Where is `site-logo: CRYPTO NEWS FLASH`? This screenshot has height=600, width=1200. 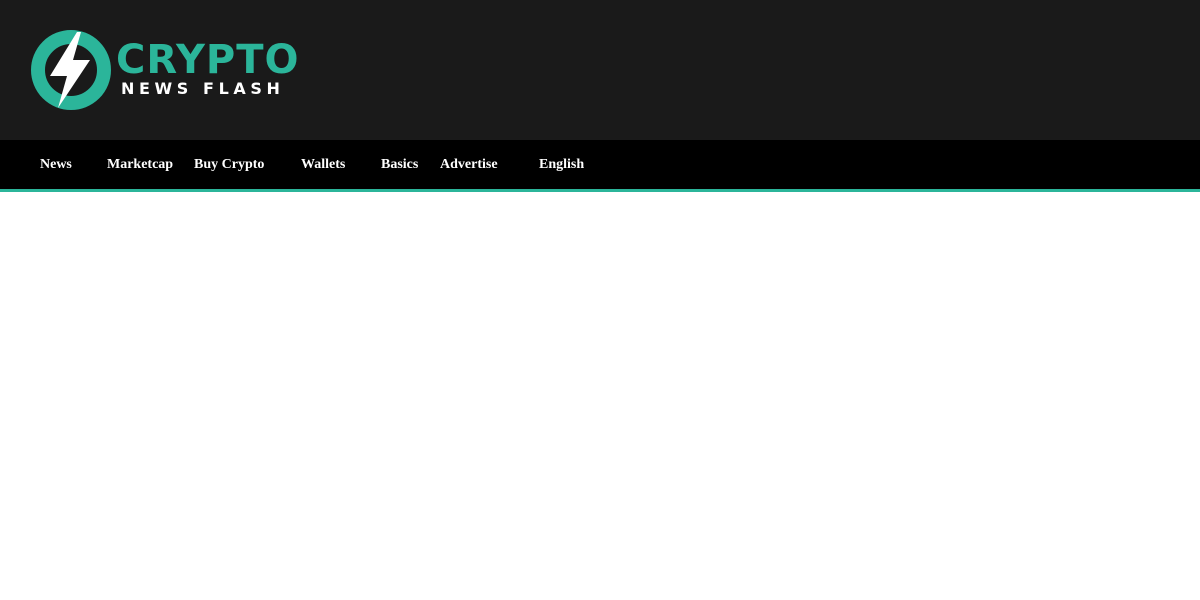
site-logo: CRYPTO NEWS FLASH is located at coordinates (164, 70).